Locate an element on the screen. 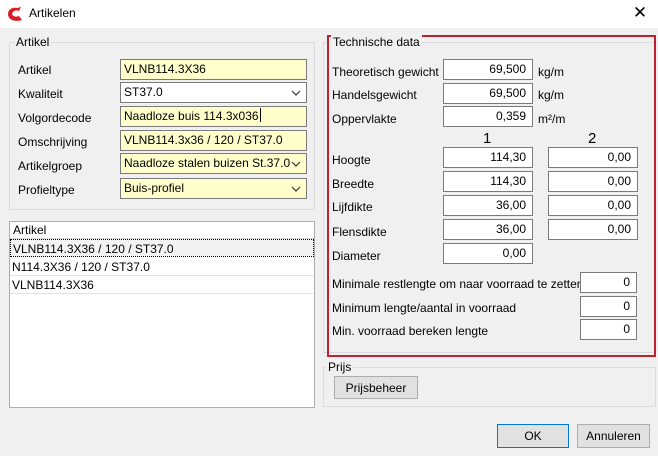 This screenshot has height=456, width=658. window-title: Artikelen is located at coordinates (52, 13).